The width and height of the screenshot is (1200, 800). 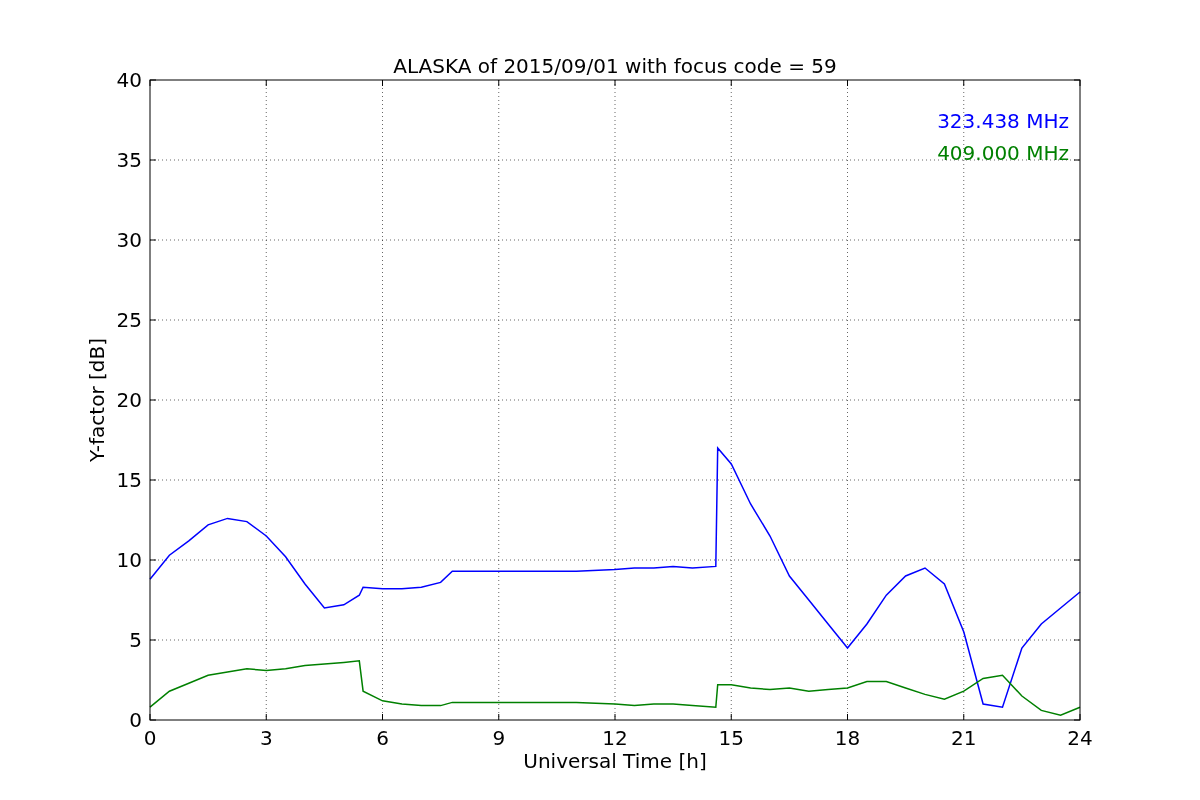 I want to click on x-tick-label: 24, so click(x=1080, y=738).